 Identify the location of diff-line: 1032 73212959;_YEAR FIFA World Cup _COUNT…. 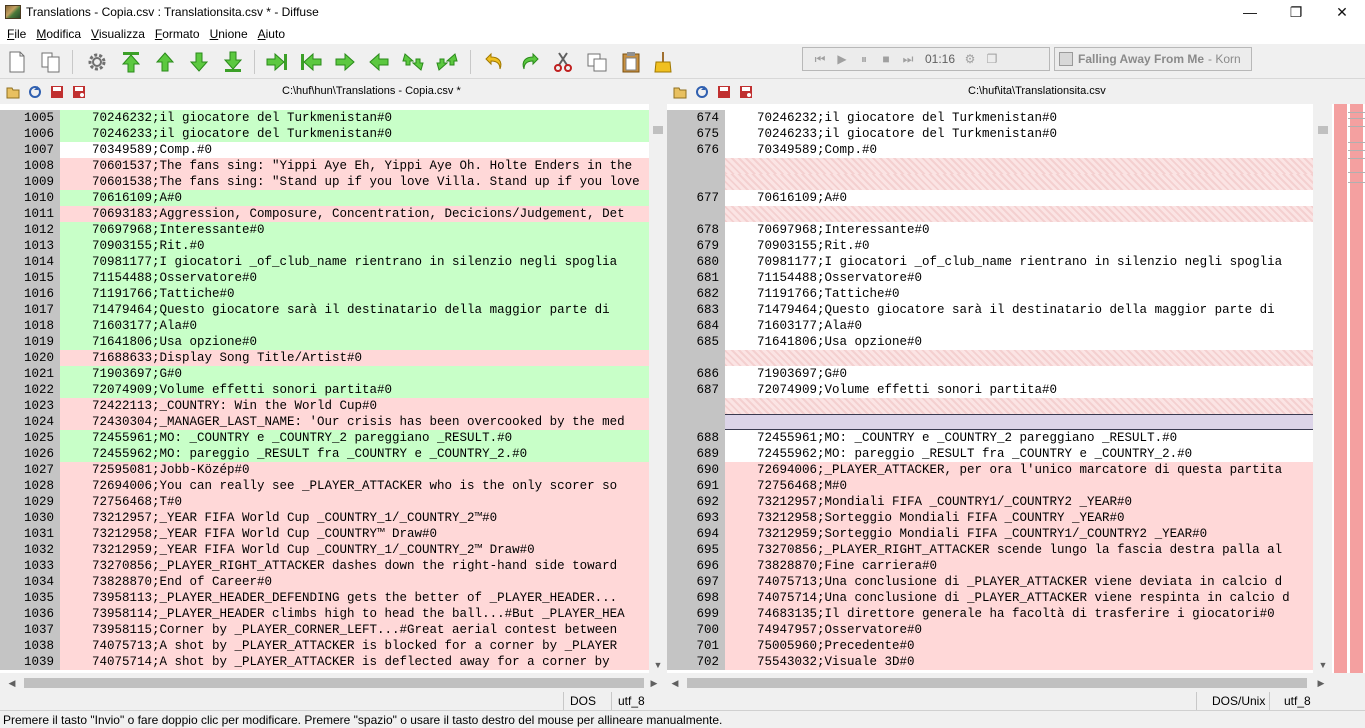
(324, 550).